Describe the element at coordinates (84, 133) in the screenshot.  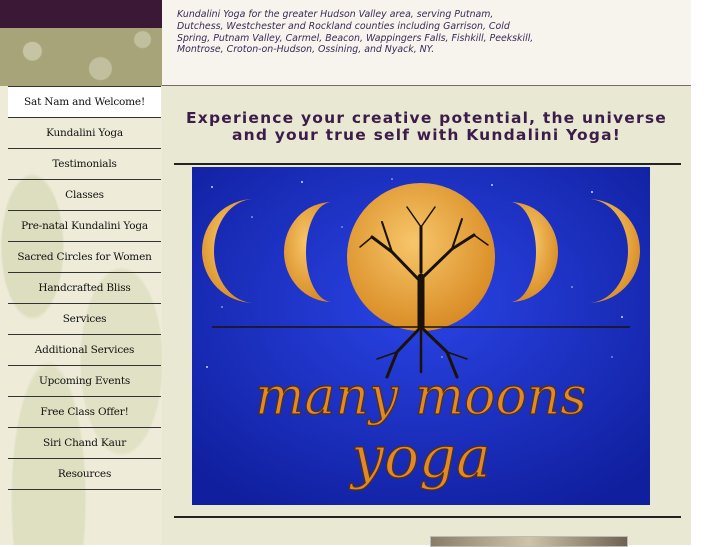
I see `nav-item-kundalini-yoga: Kundalini Yoga` at that location.